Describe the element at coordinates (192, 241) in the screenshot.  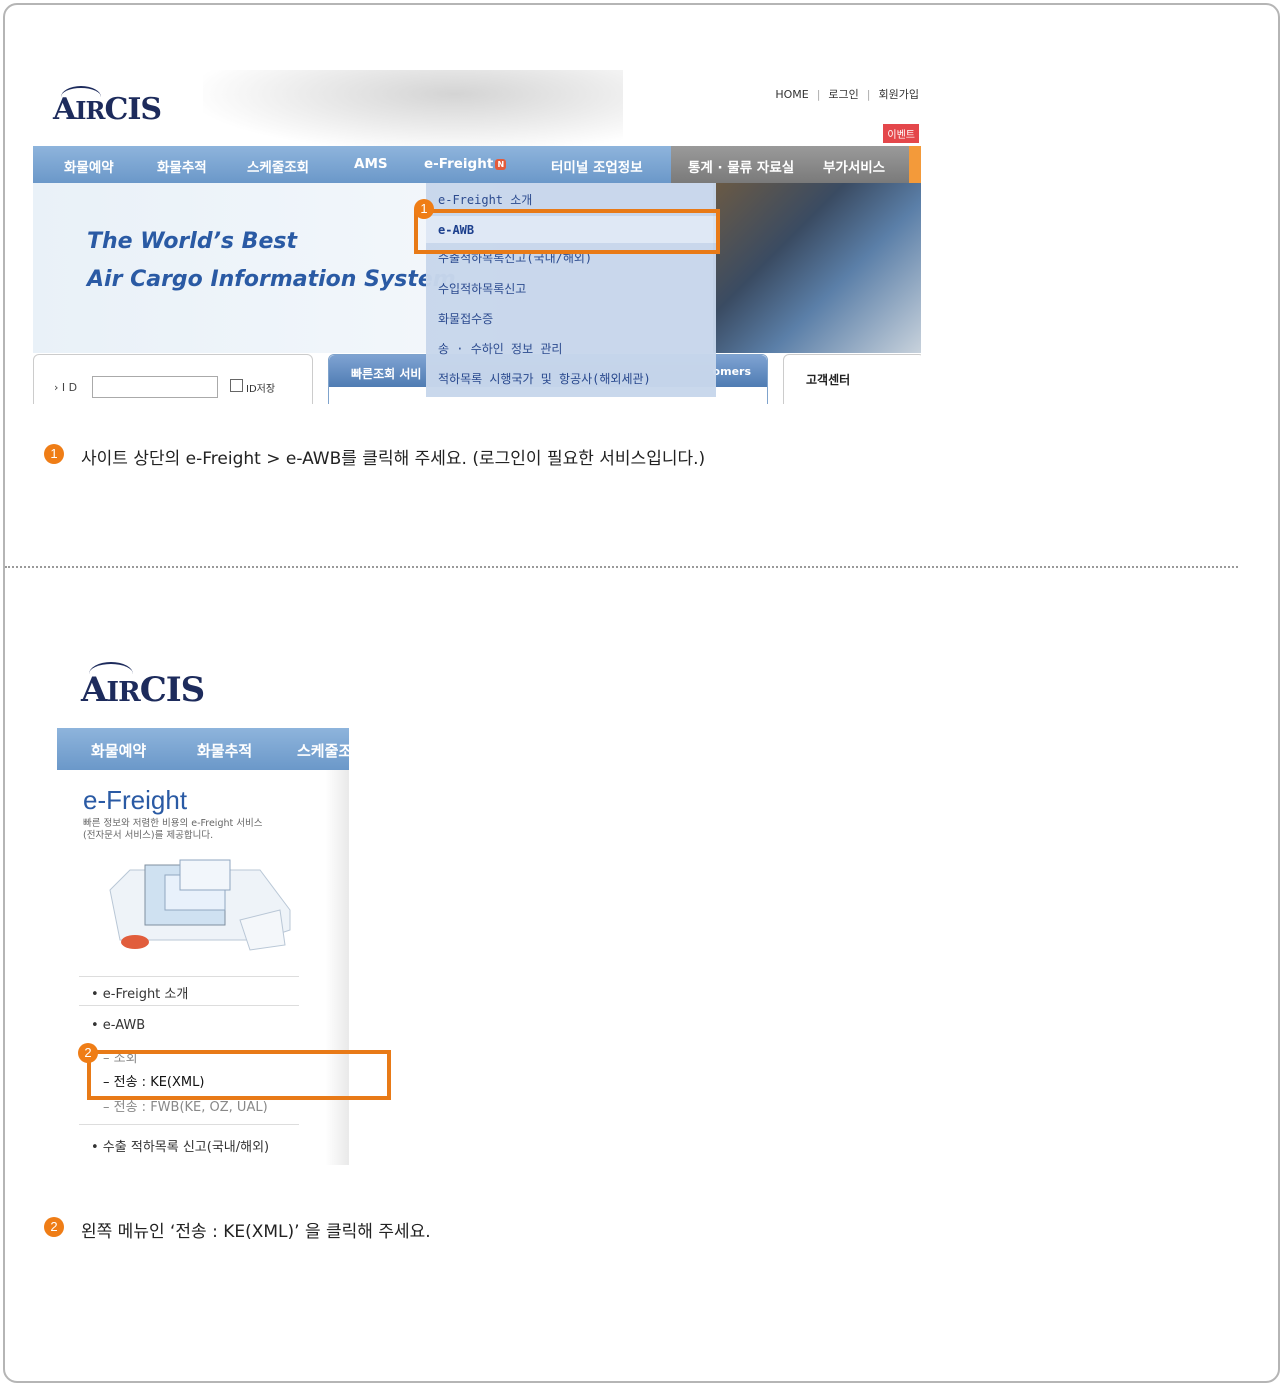
I see `banner-line-1: The World’s Best` at that location.